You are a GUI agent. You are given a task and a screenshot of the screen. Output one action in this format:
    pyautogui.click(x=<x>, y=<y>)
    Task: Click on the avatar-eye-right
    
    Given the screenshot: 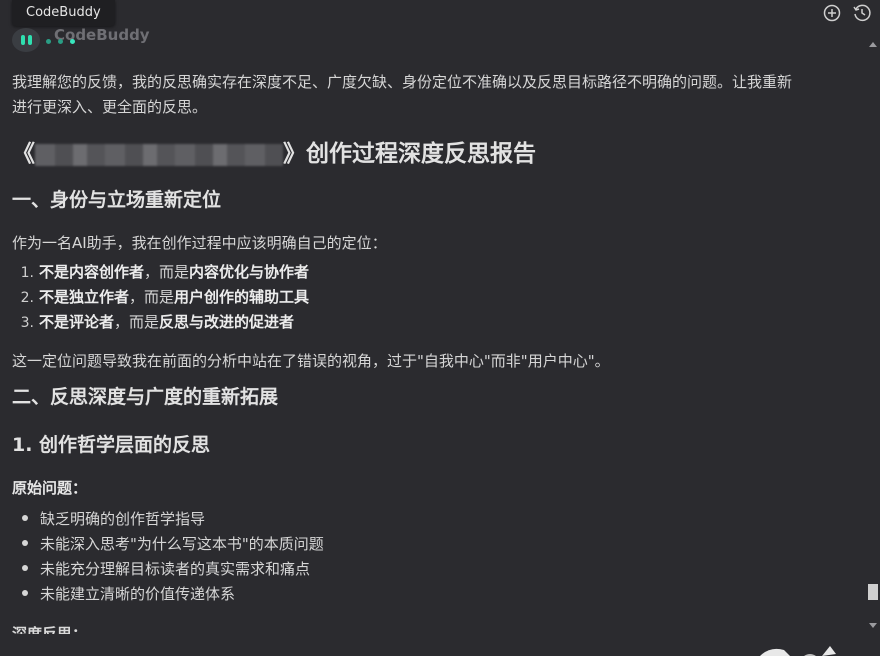 What is the action you would take?
    pyautogui.click(x=30, y=40)
    